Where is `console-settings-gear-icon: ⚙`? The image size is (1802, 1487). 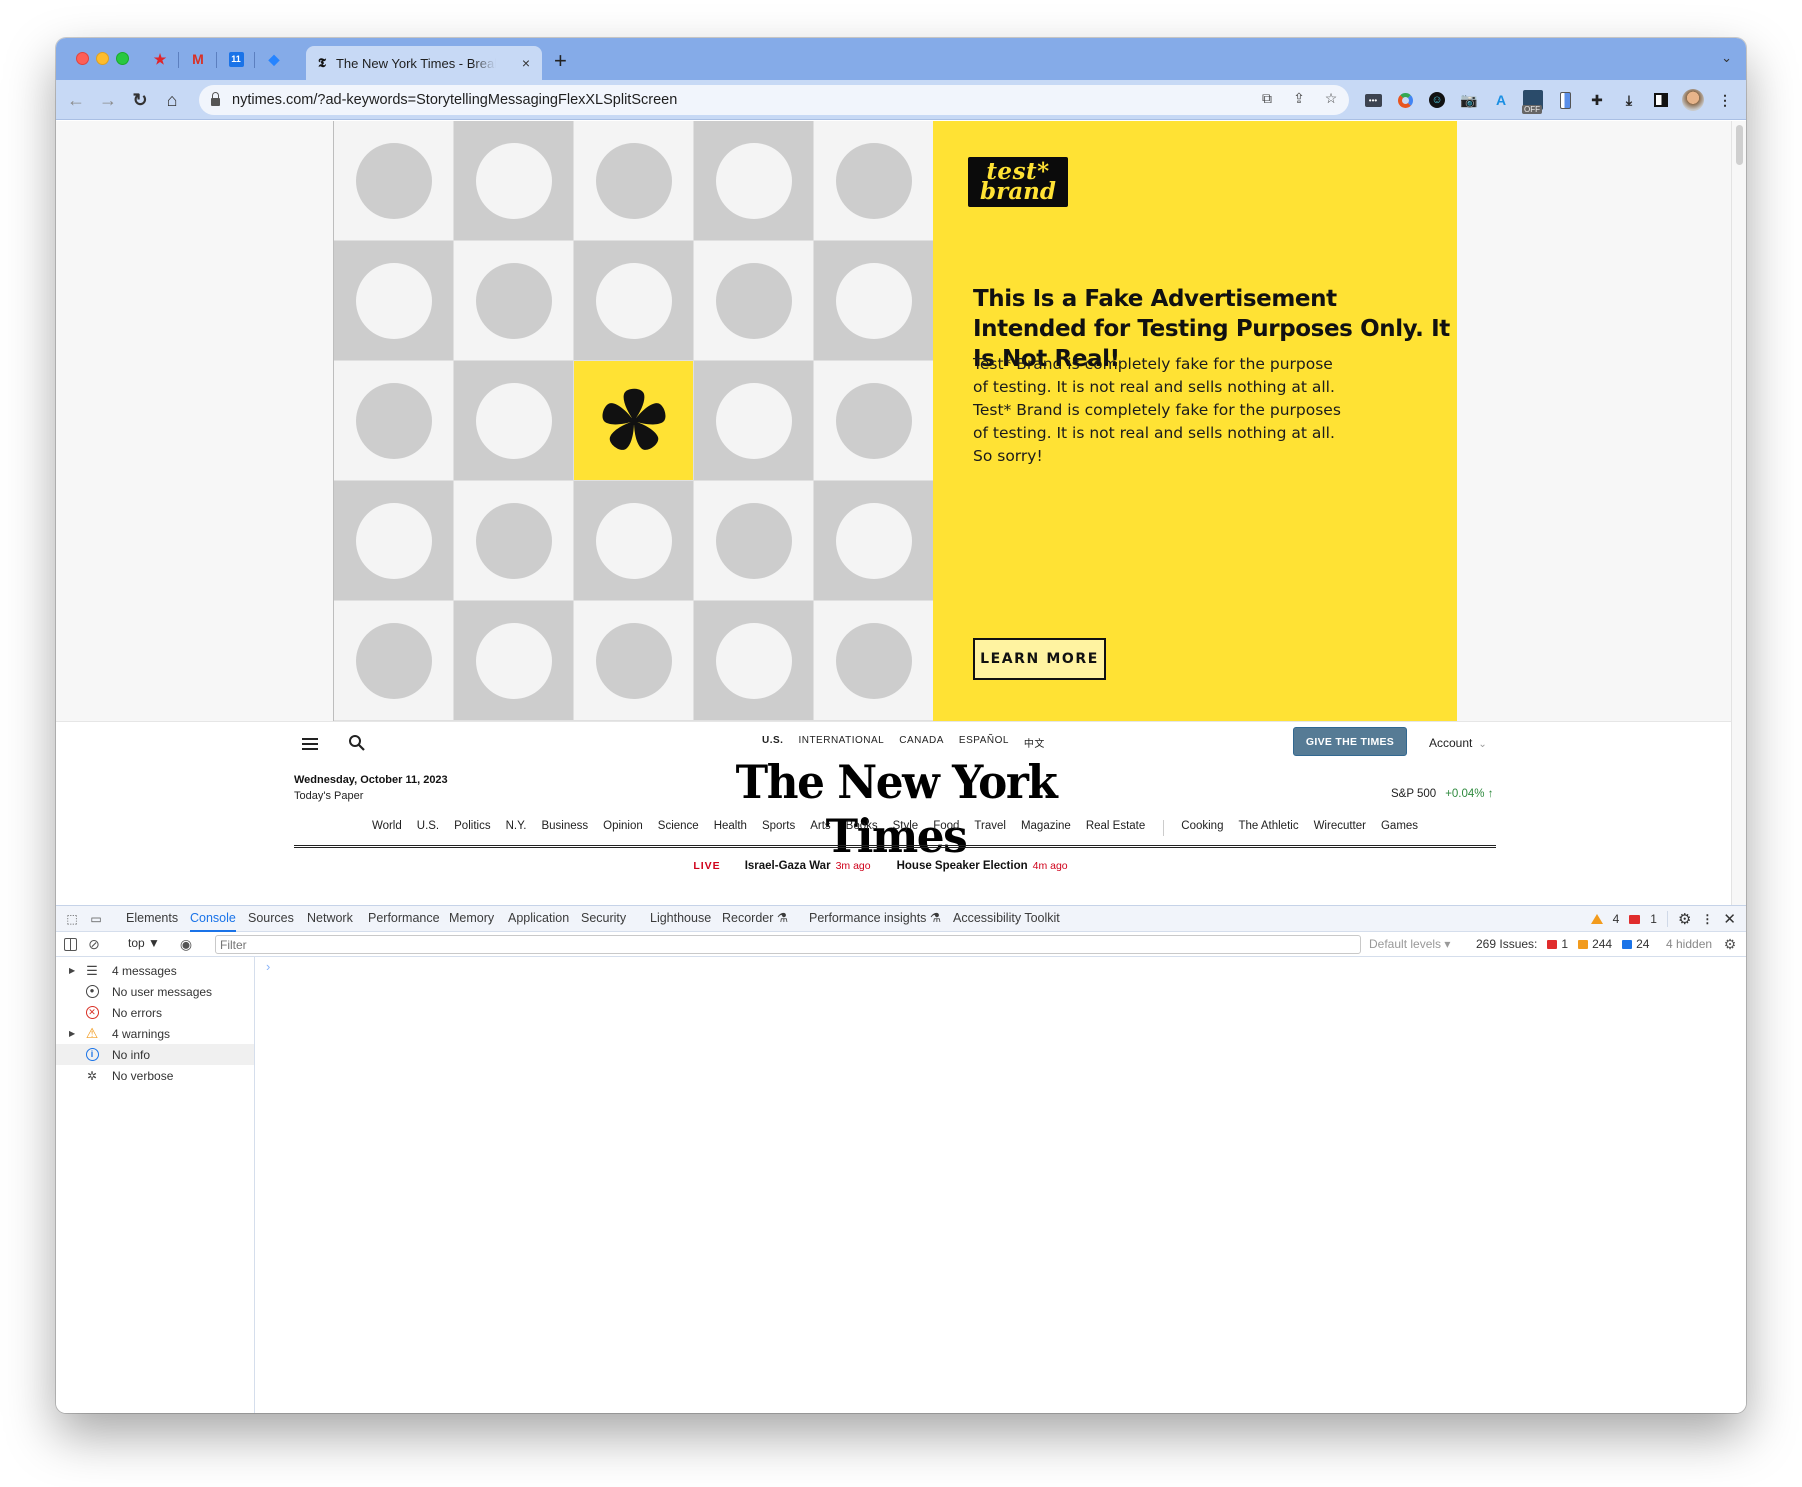 console-settings-gear-icon: ⚙ is located at coordinates (1730, 944).